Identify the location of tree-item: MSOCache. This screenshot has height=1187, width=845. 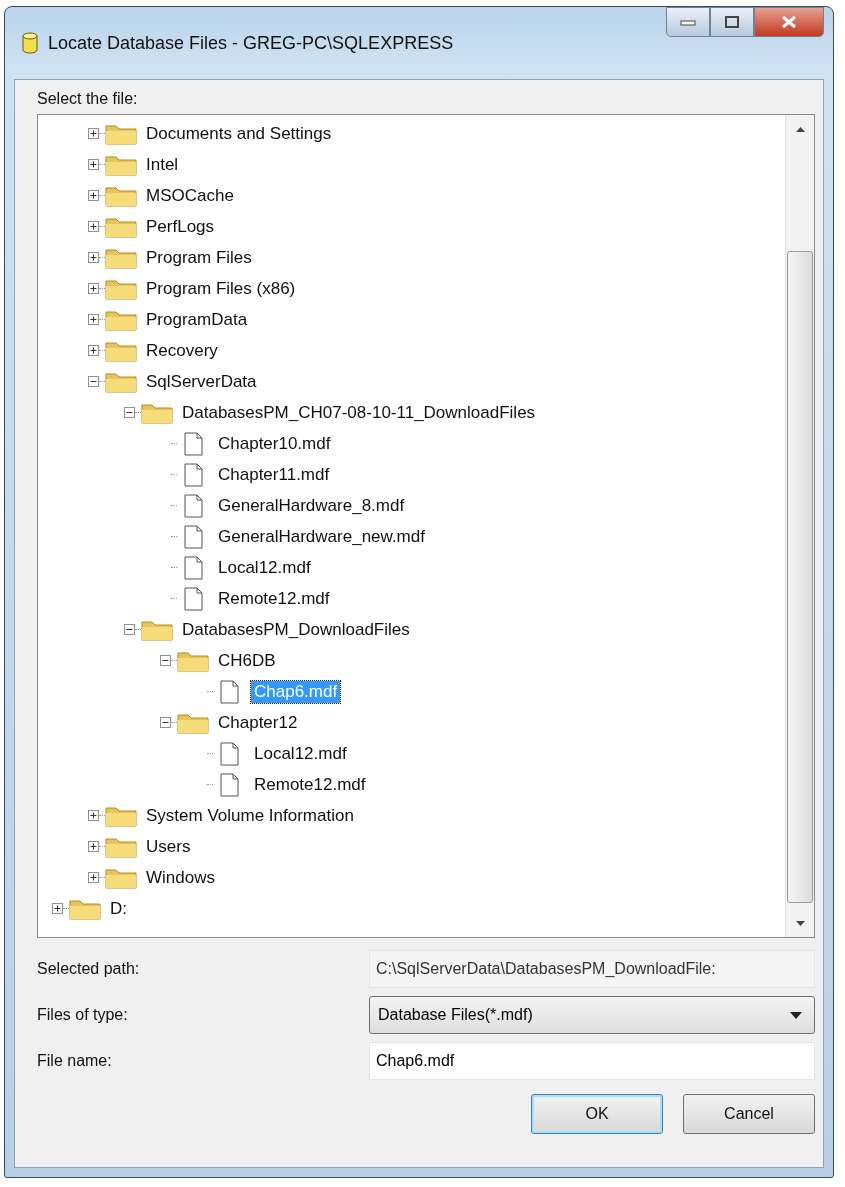
(190, 195).